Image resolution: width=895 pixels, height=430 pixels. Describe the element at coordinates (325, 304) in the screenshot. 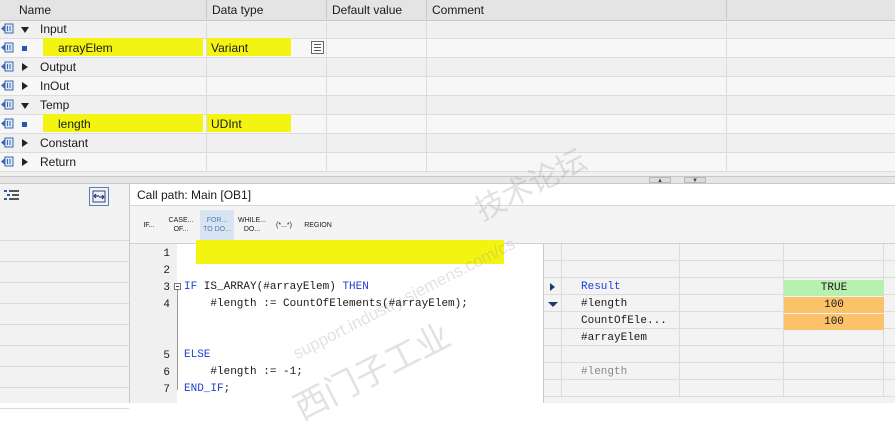

I see `code-line: #length := CountOfElements(#arrayElem);` at that location.